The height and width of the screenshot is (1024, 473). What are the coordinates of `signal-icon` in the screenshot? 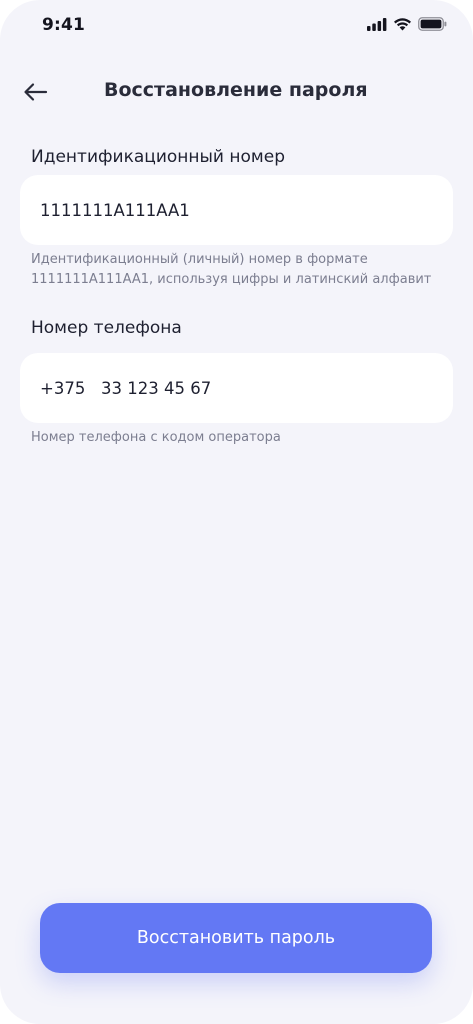 It's located at (377, 24).